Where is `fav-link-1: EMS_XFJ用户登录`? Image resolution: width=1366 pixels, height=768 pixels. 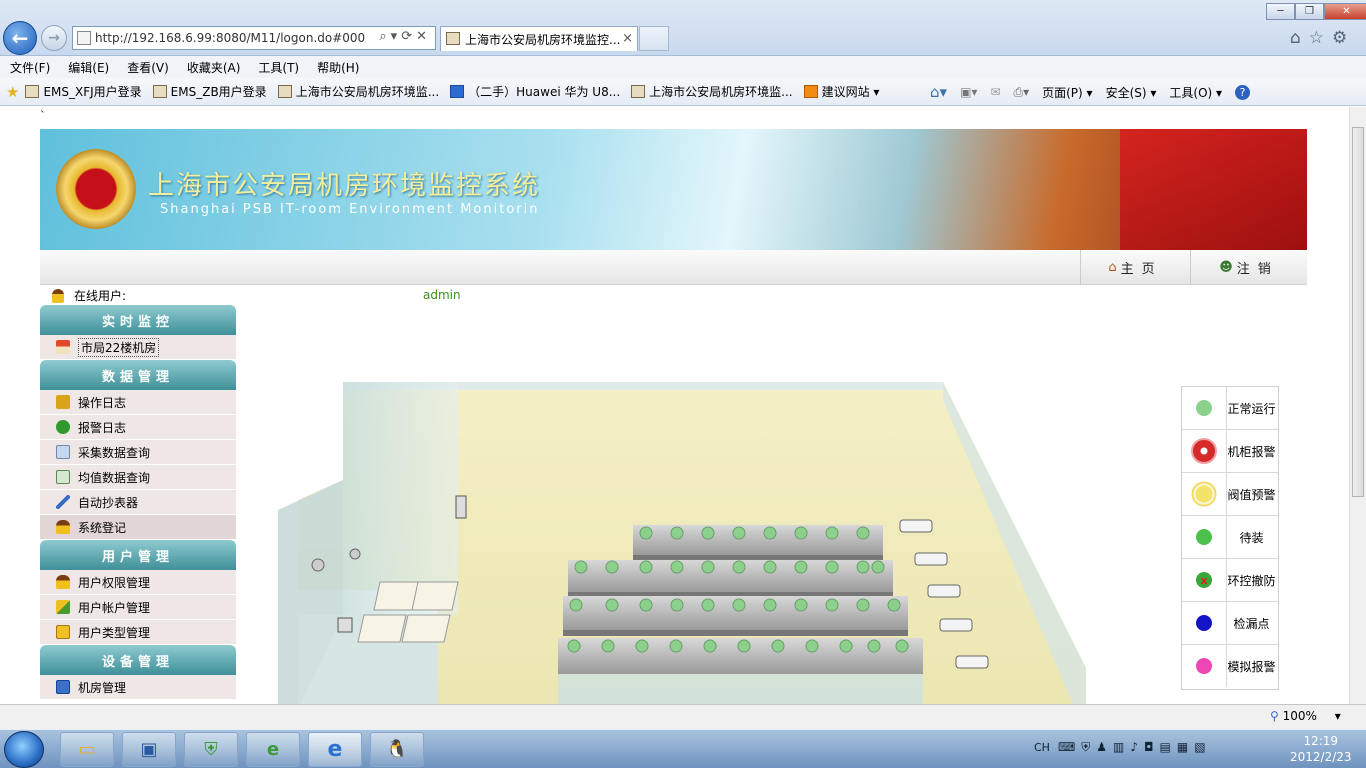
fav-link-1: EMS_XFJ用户登录 is located at coordinates (83, 91).